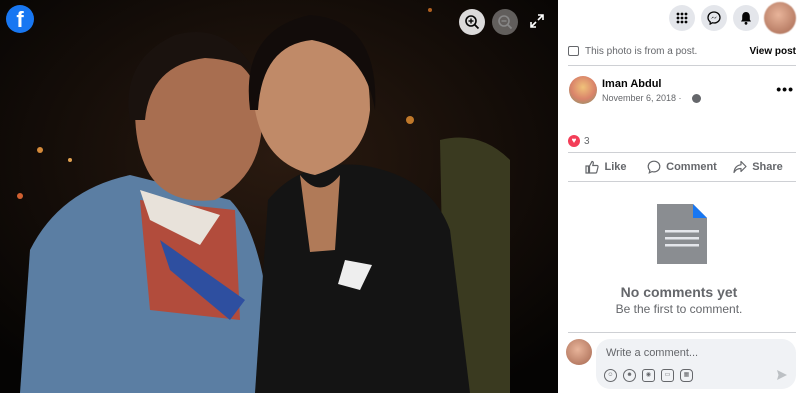  Describe the element at coordinates (679, 309) in the screenshot. I see `empty-subtitle: Be the first to comment.` at that location.